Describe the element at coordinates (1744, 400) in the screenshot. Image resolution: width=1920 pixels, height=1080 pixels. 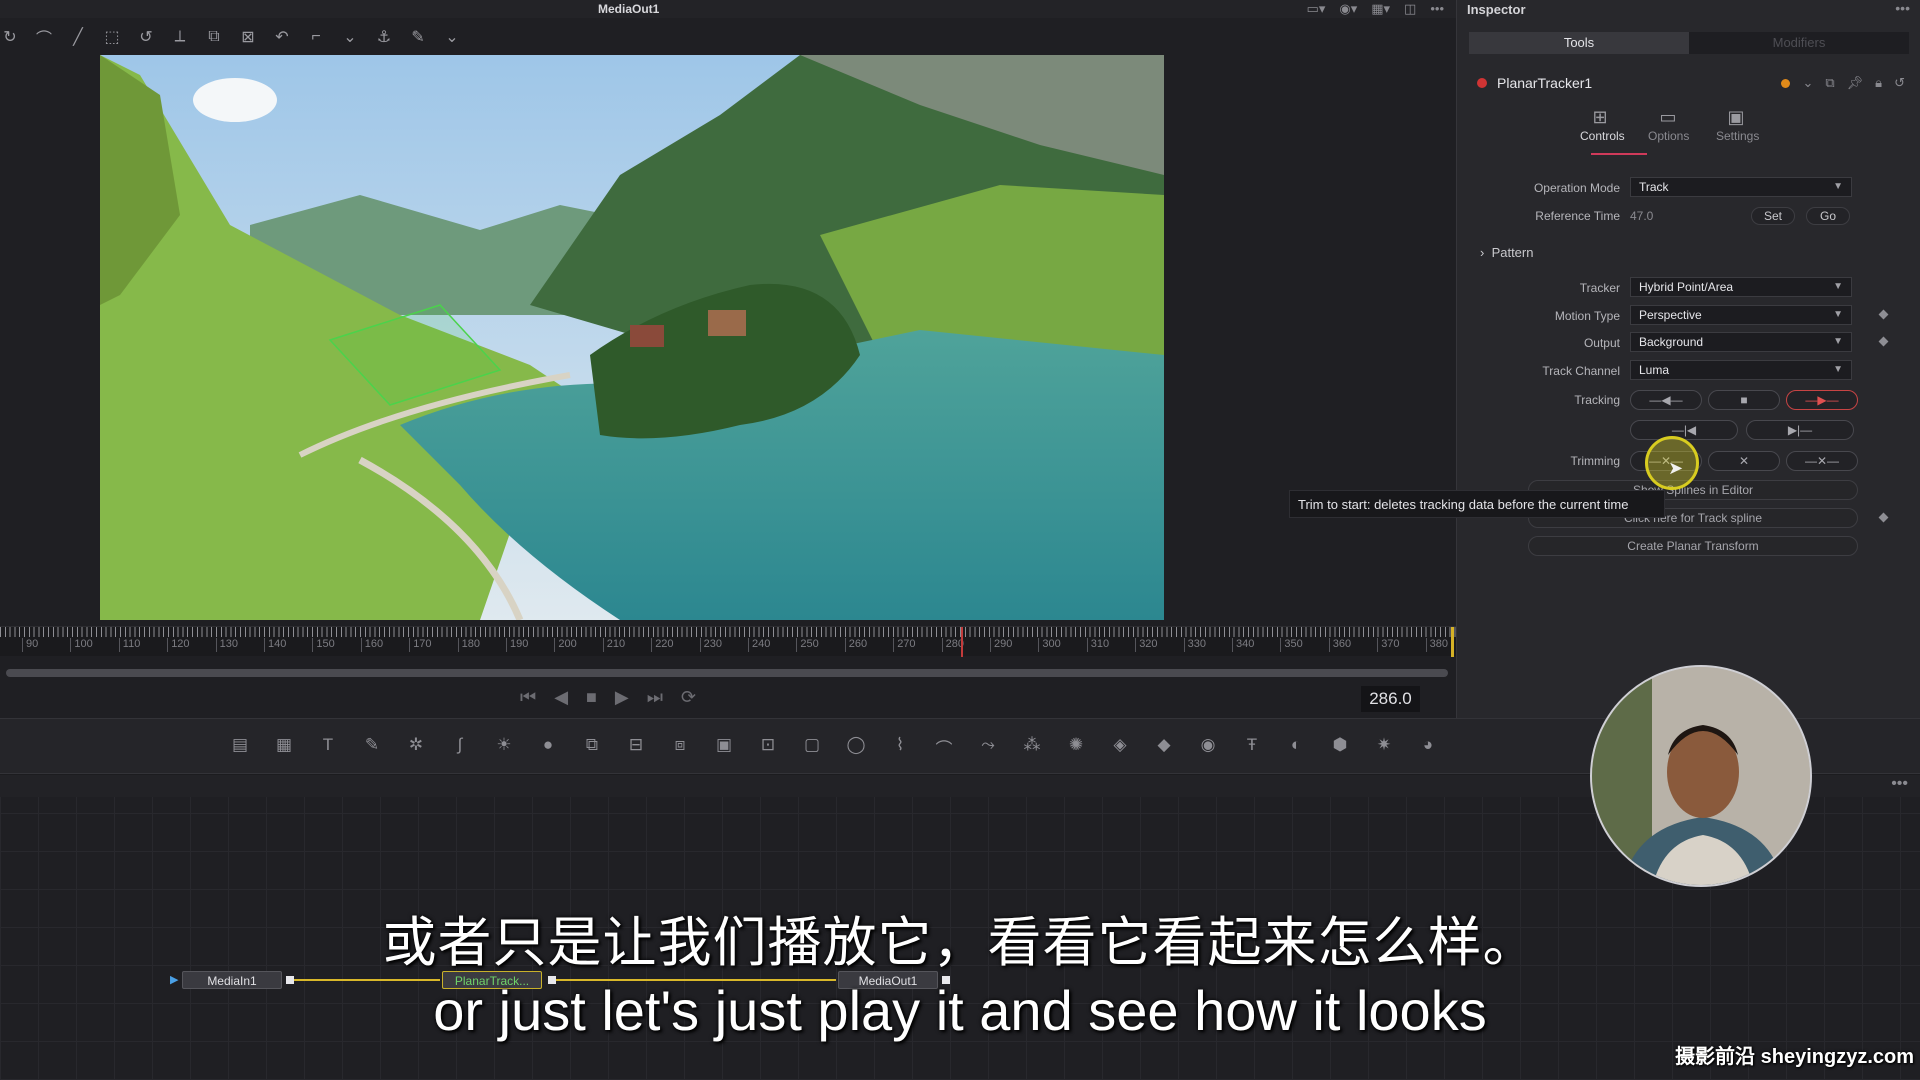
I see `stop-tracking-button: ■` at that location.